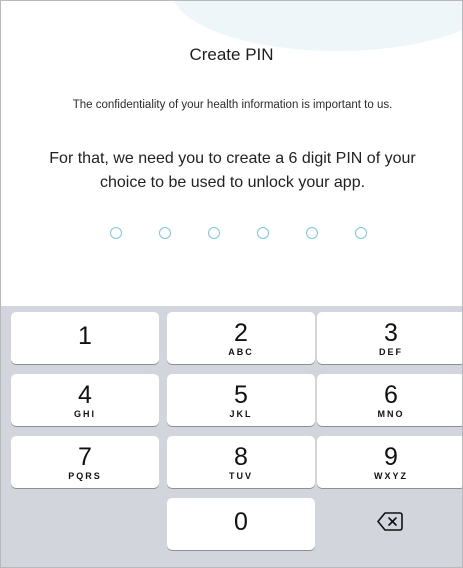 This screenshot has height=568, width=463. I want to click on key-4: 4 GHI, so click(85, 400).